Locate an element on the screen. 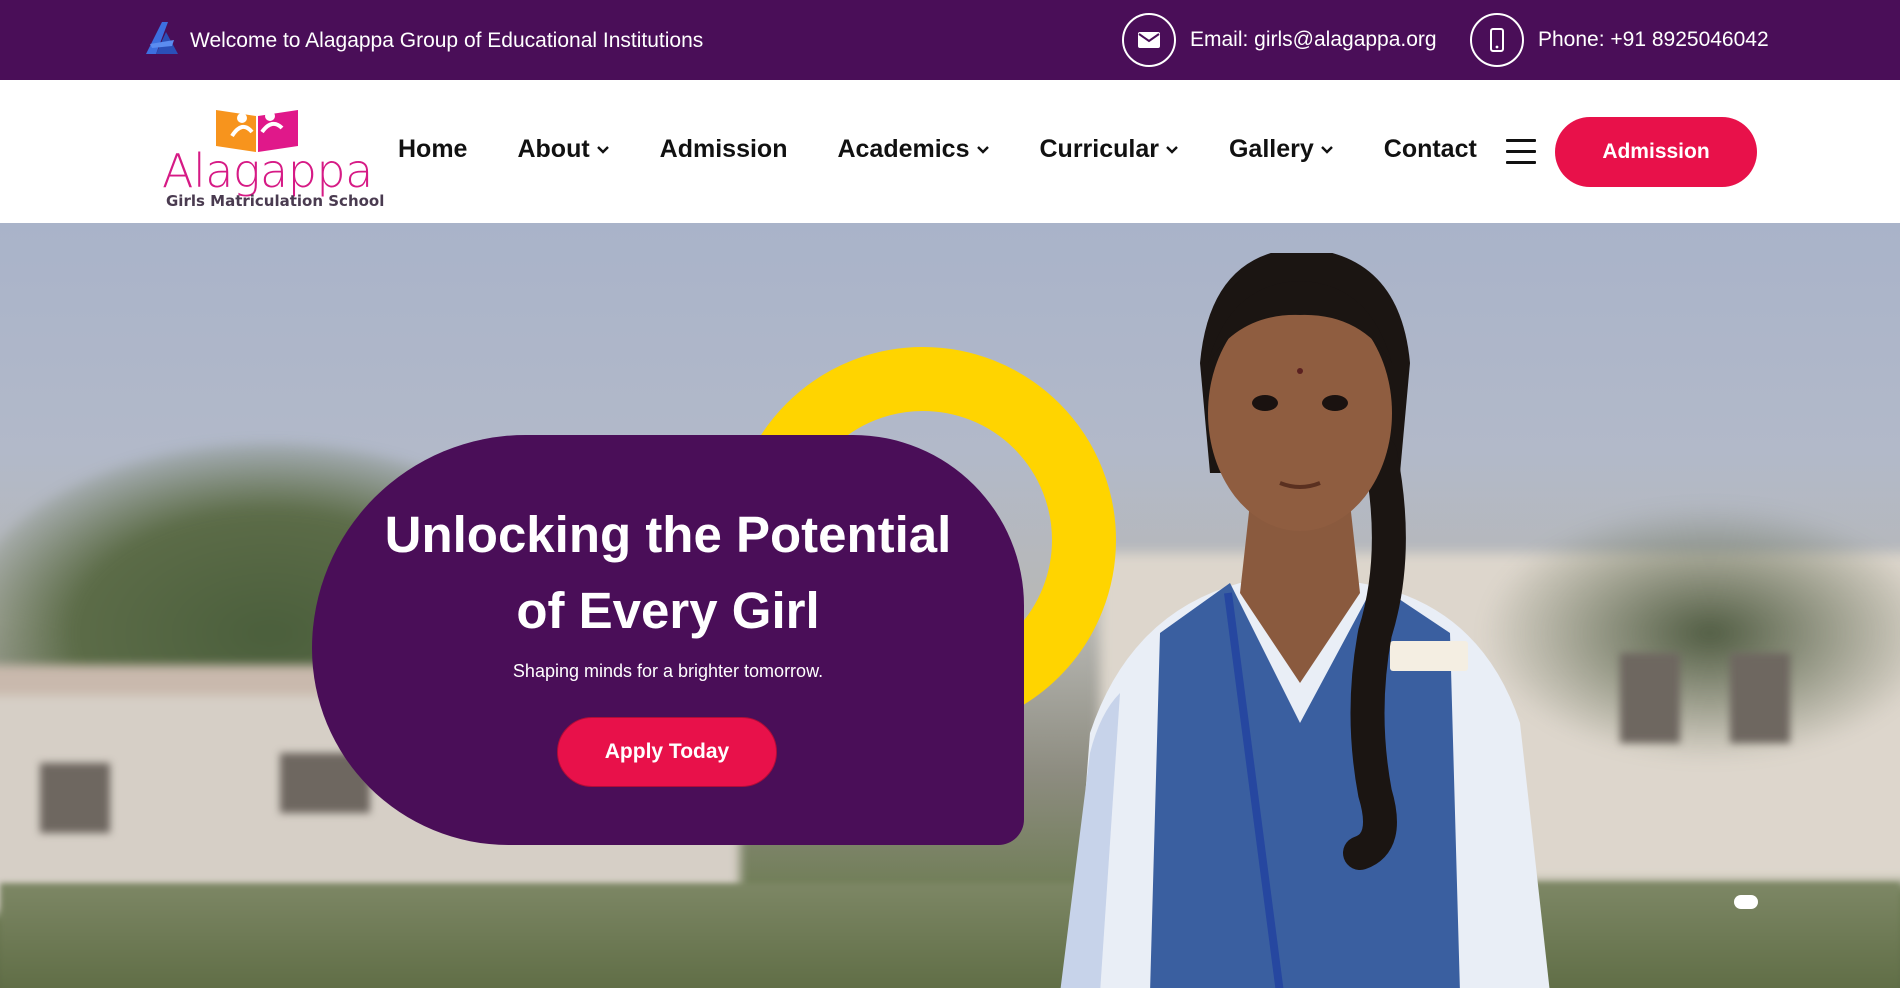  nav-home-label: Home is located at coordinates (433, 149).